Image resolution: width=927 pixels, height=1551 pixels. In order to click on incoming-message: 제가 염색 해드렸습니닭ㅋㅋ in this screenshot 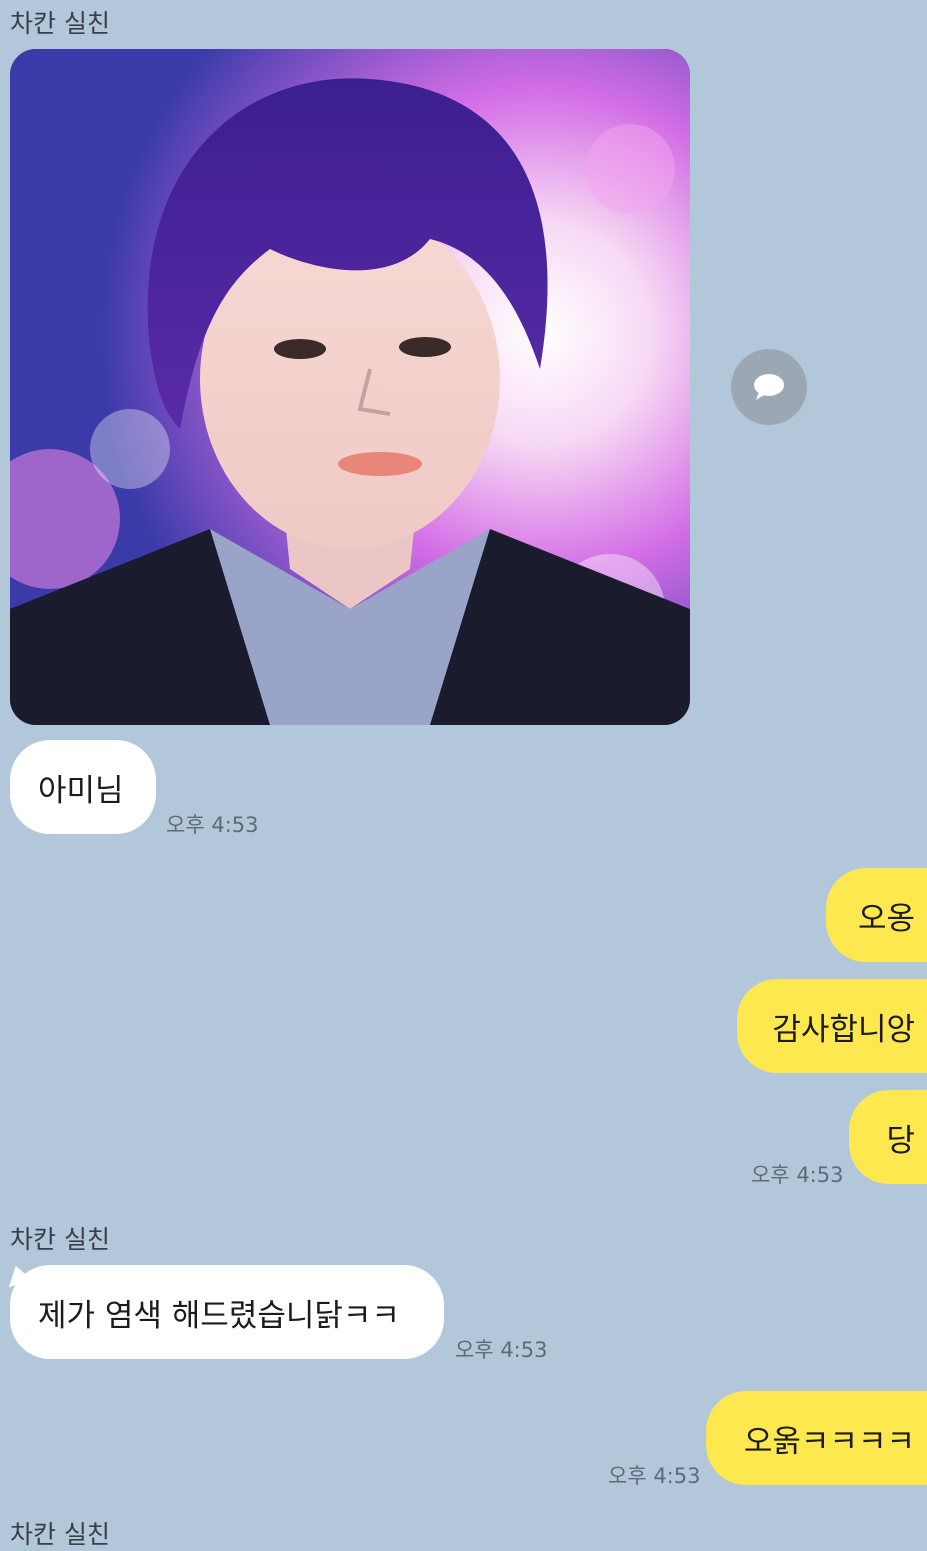, I will do `click(227, 1312)`.